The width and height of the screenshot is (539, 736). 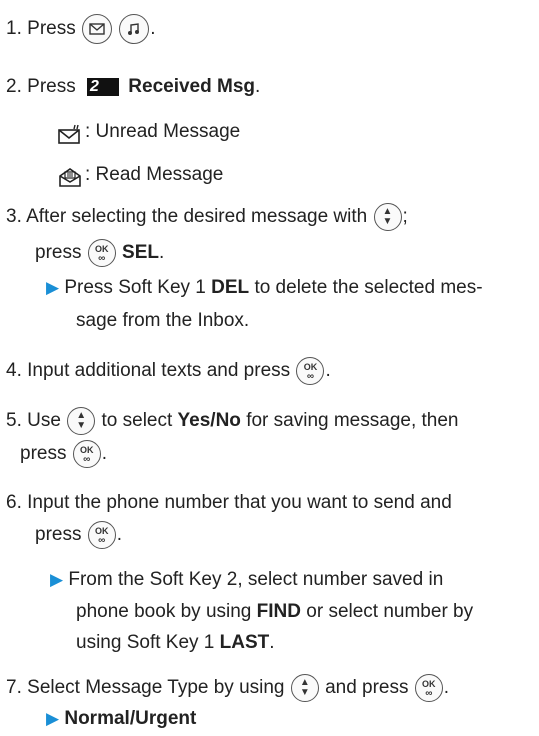 What do you see at coordinates (298, 175) in the screenshot?
I see `read-message-row: : Read Message` at bounding box center [298, 175].